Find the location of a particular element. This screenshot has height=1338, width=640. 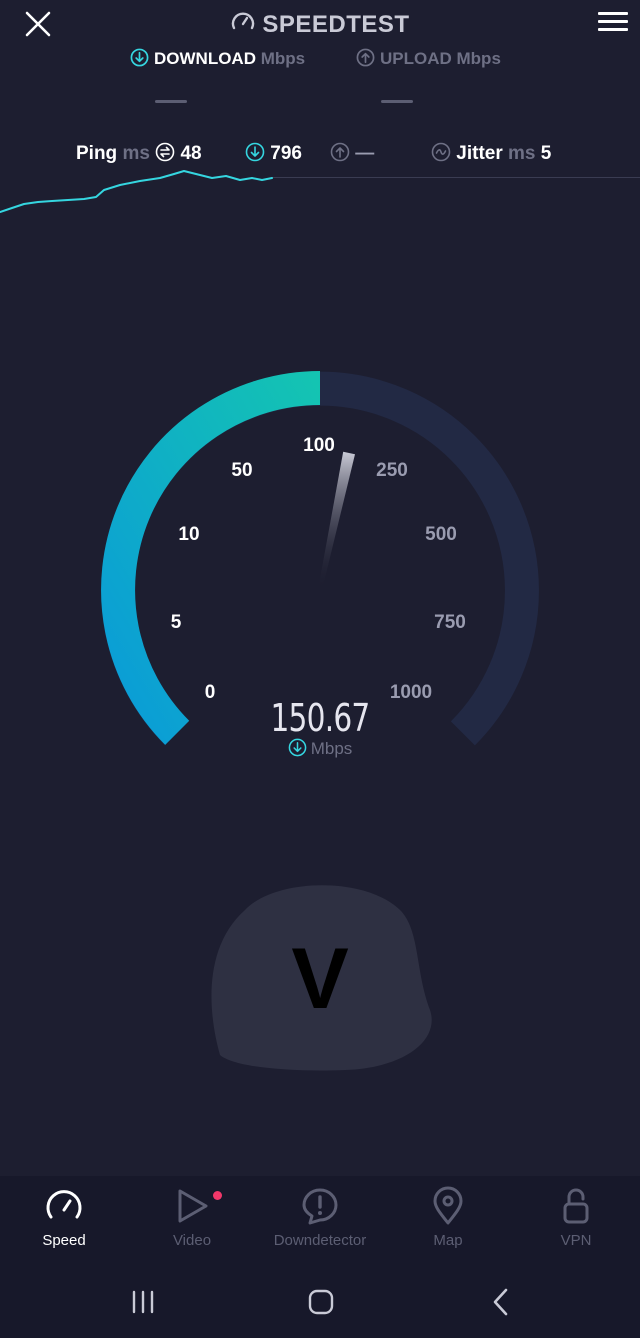

current-speed-unit: Mbps is located at coordinates (320, 748).